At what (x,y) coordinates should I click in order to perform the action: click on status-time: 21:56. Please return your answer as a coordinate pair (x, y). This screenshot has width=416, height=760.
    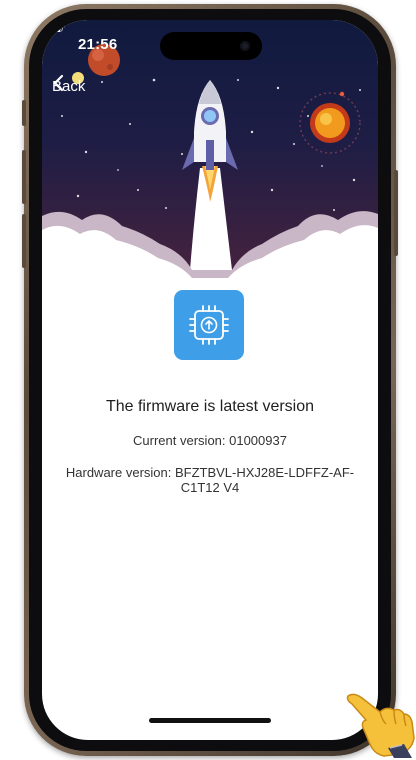
    Looking at the image, I should click on (98, 44).